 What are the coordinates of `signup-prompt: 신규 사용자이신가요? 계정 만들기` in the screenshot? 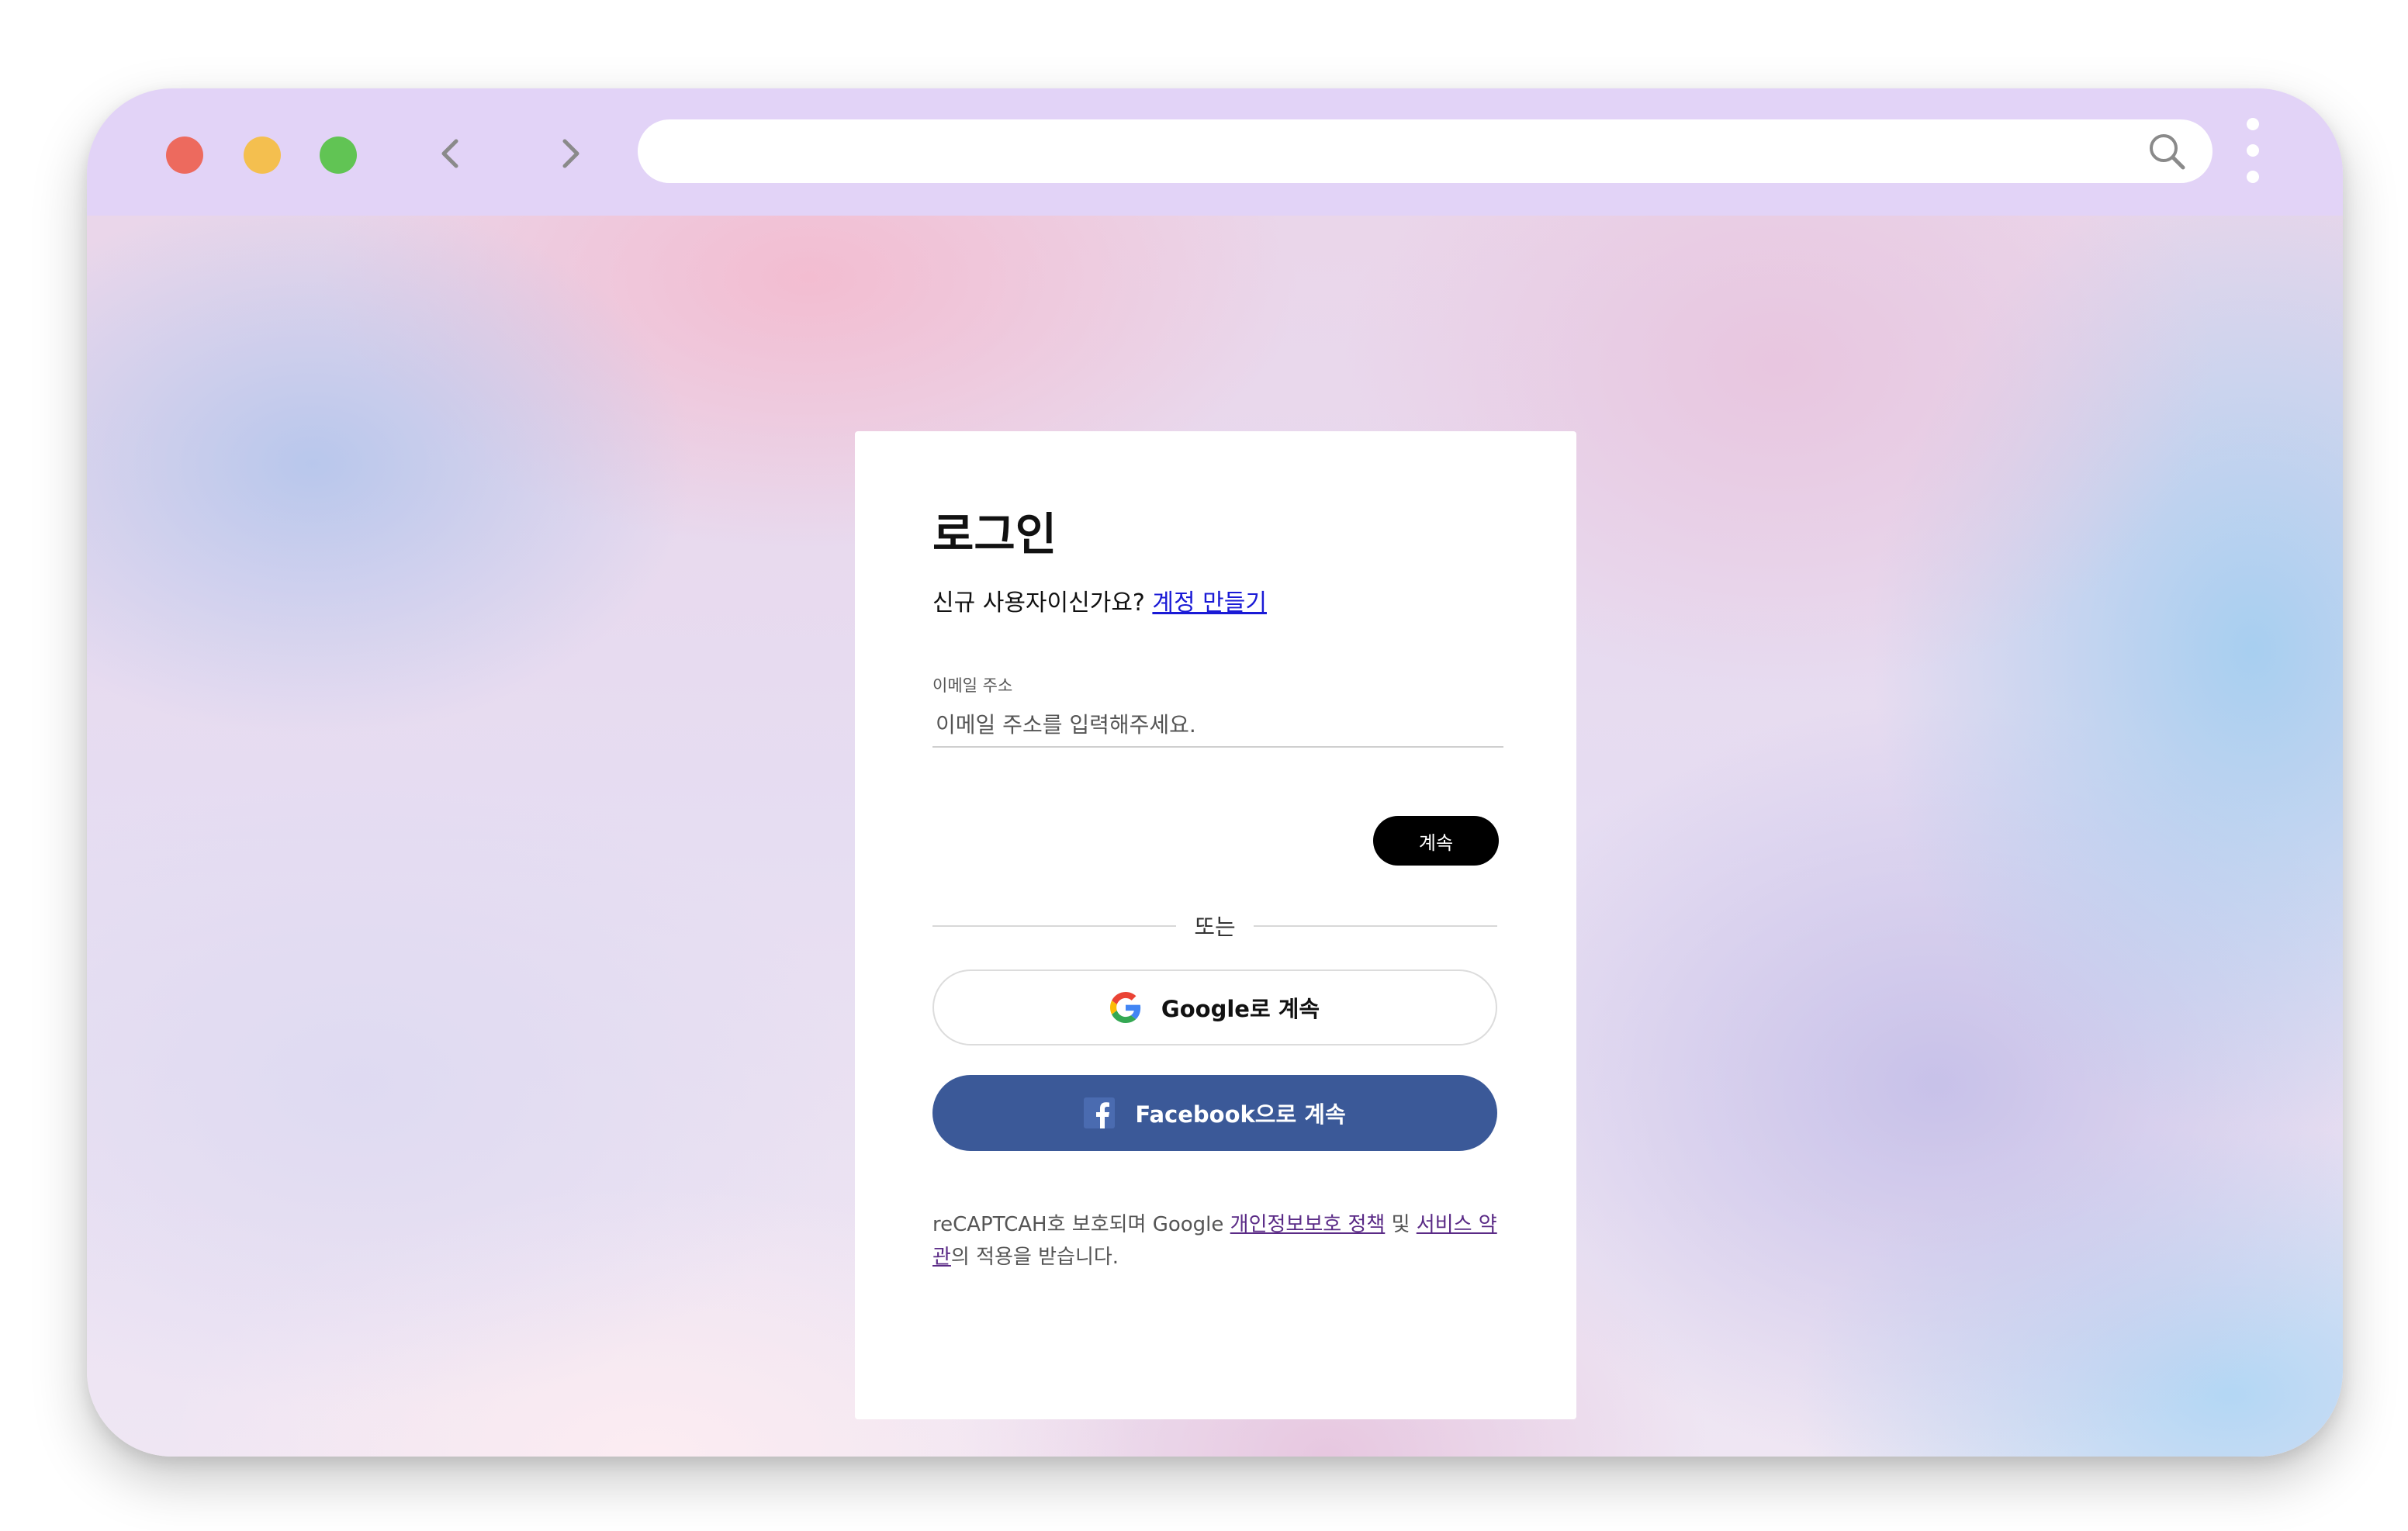 It's located at (1099, 600).